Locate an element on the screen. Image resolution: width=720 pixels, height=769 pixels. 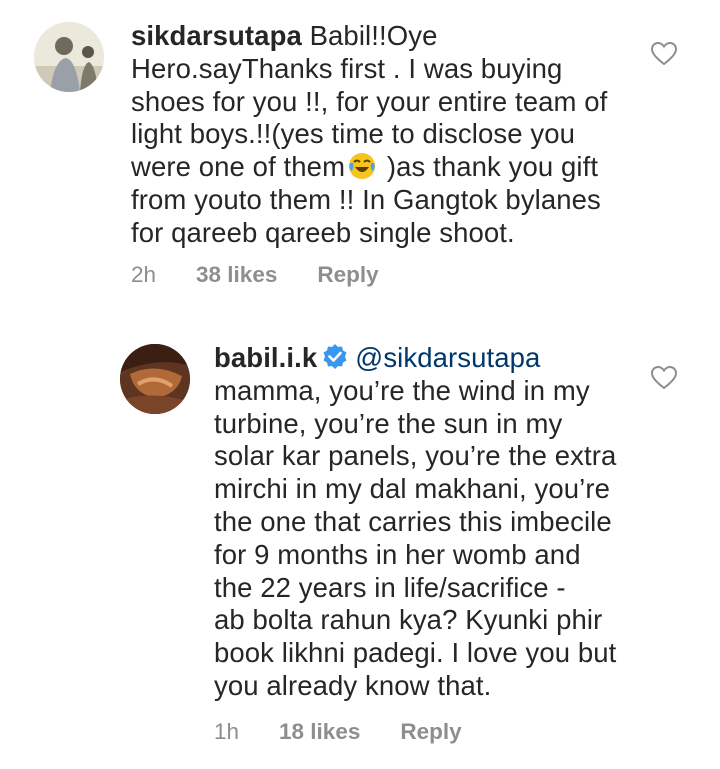
face-with-tears-of-joy-emoji is located at coordinates (362, 166).